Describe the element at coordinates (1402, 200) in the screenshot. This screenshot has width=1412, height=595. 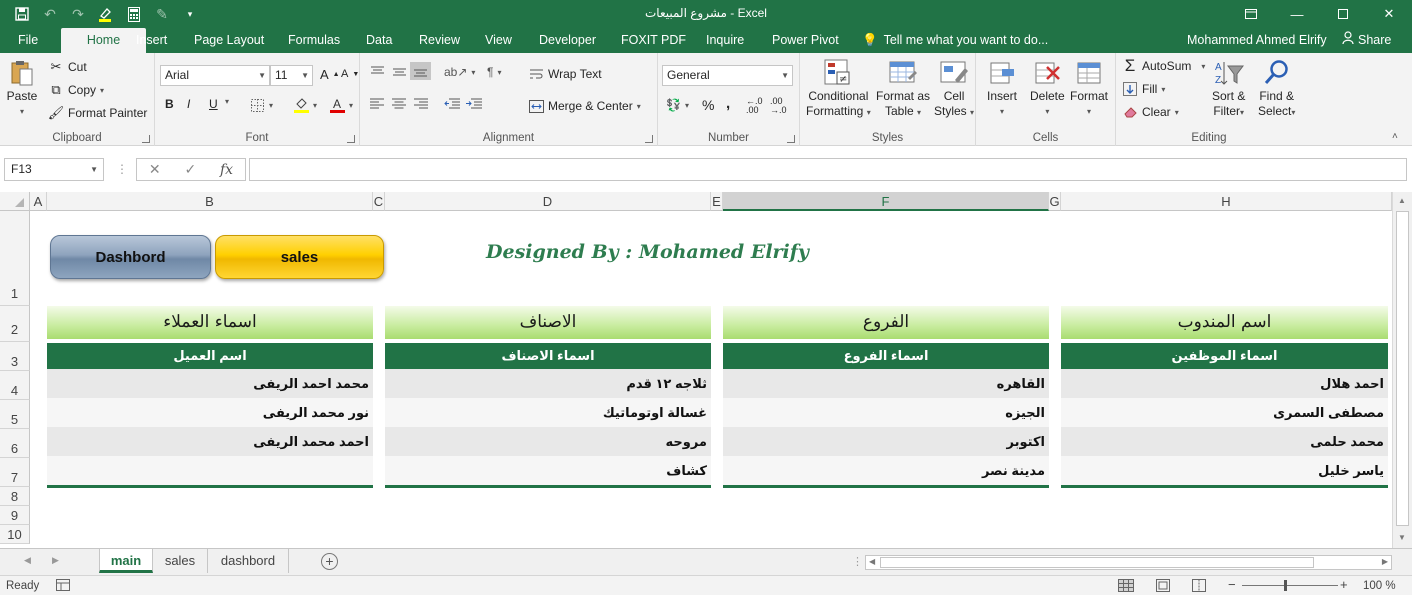
I see `scroll-up-icon: ▲` at that location.